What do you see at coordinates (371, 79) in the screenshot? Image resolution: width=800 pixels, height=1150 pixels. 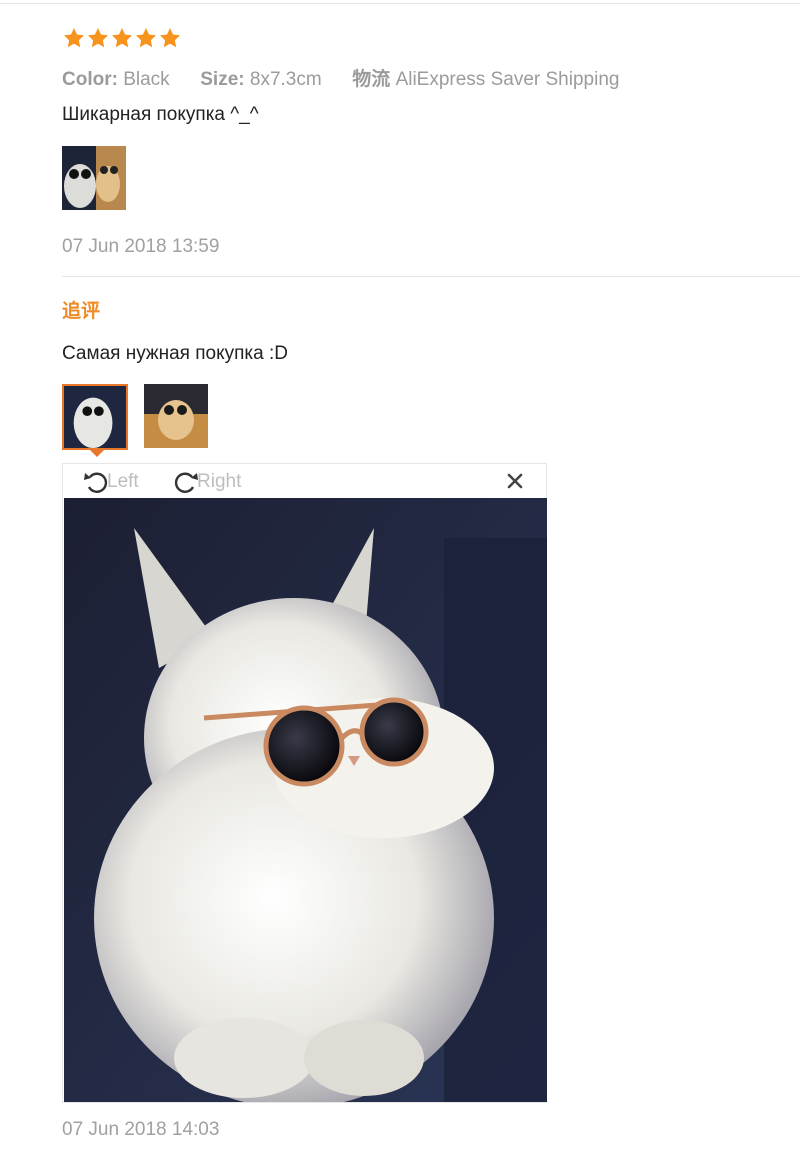 I see `shipping-label: 物流` at bounding box center [371, 79].